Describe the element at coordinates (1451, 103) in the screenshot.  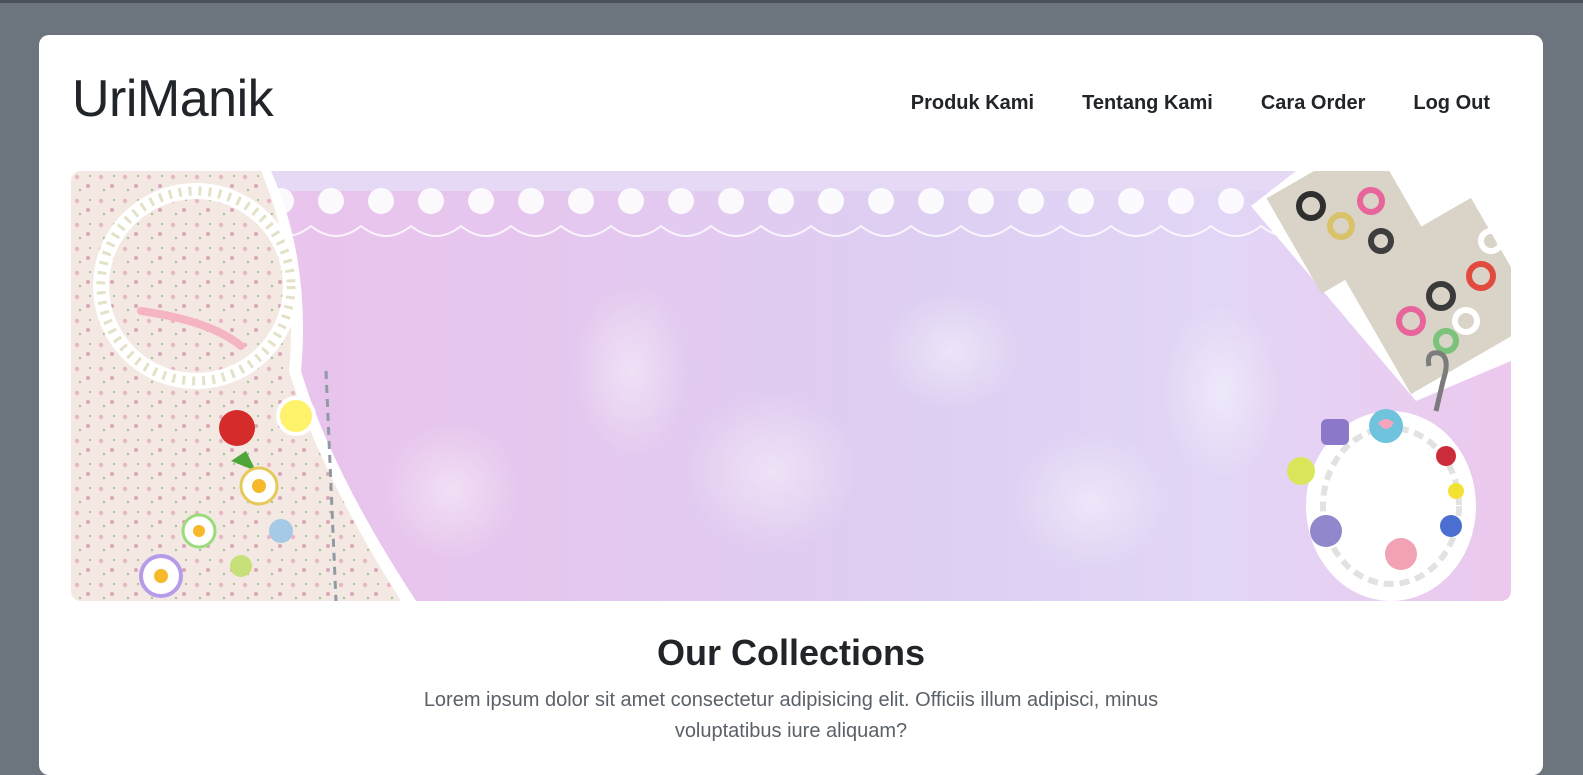
I see `nav-log-out: Log Out` at that location.